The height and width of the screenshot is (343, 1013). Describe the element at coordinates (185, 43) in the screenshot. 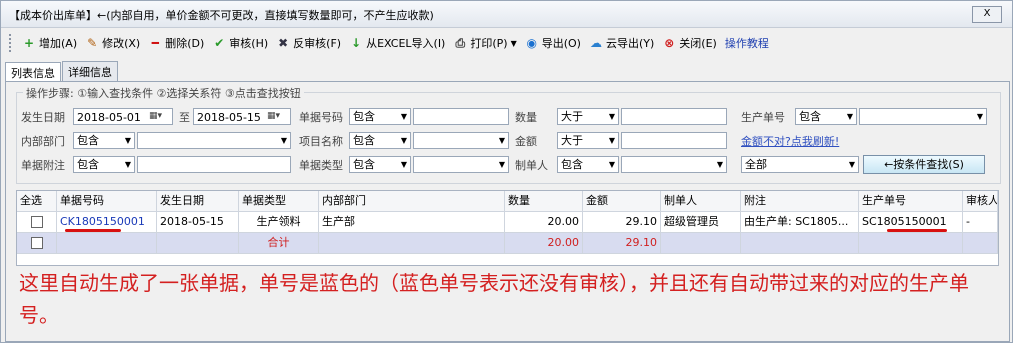

I see `delete-label: 删除(D)` at that location.